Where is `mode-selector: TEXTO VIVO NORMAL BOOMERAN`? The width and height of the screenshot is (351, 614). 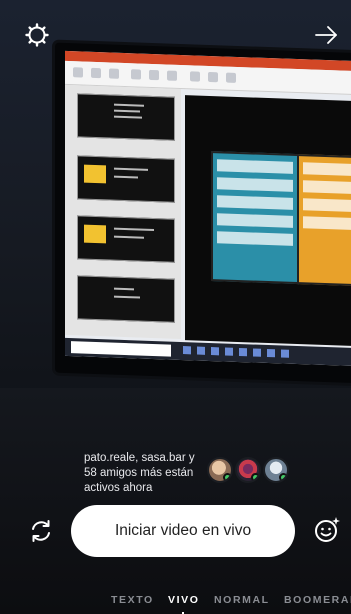 mode-selector: TEXTO VIVO NORMAL BOOMERAN is located at coordinates (175, 600).